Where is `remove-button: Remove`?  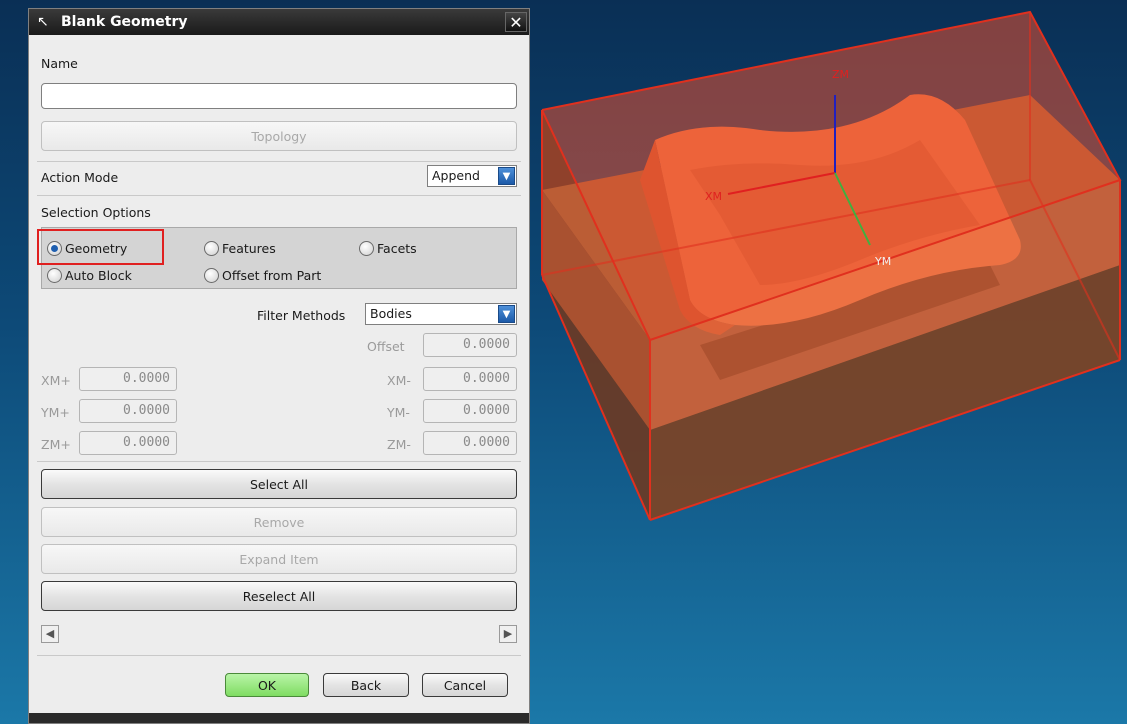
remove-button: Remove is located at coordinates (279, 522).